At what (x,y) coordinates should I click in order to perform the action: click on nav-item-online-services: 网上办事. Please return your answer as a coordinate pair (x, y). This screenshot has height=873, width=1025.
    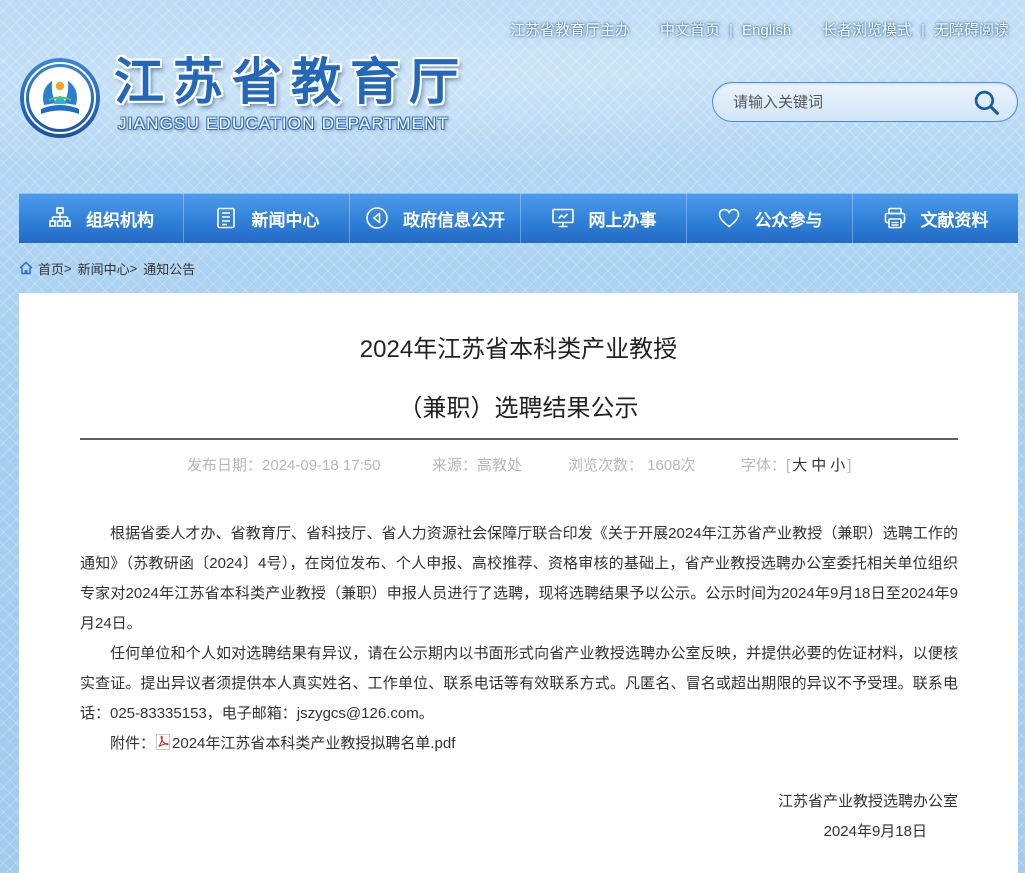
    Looking at the image, I should click on (604, 218).